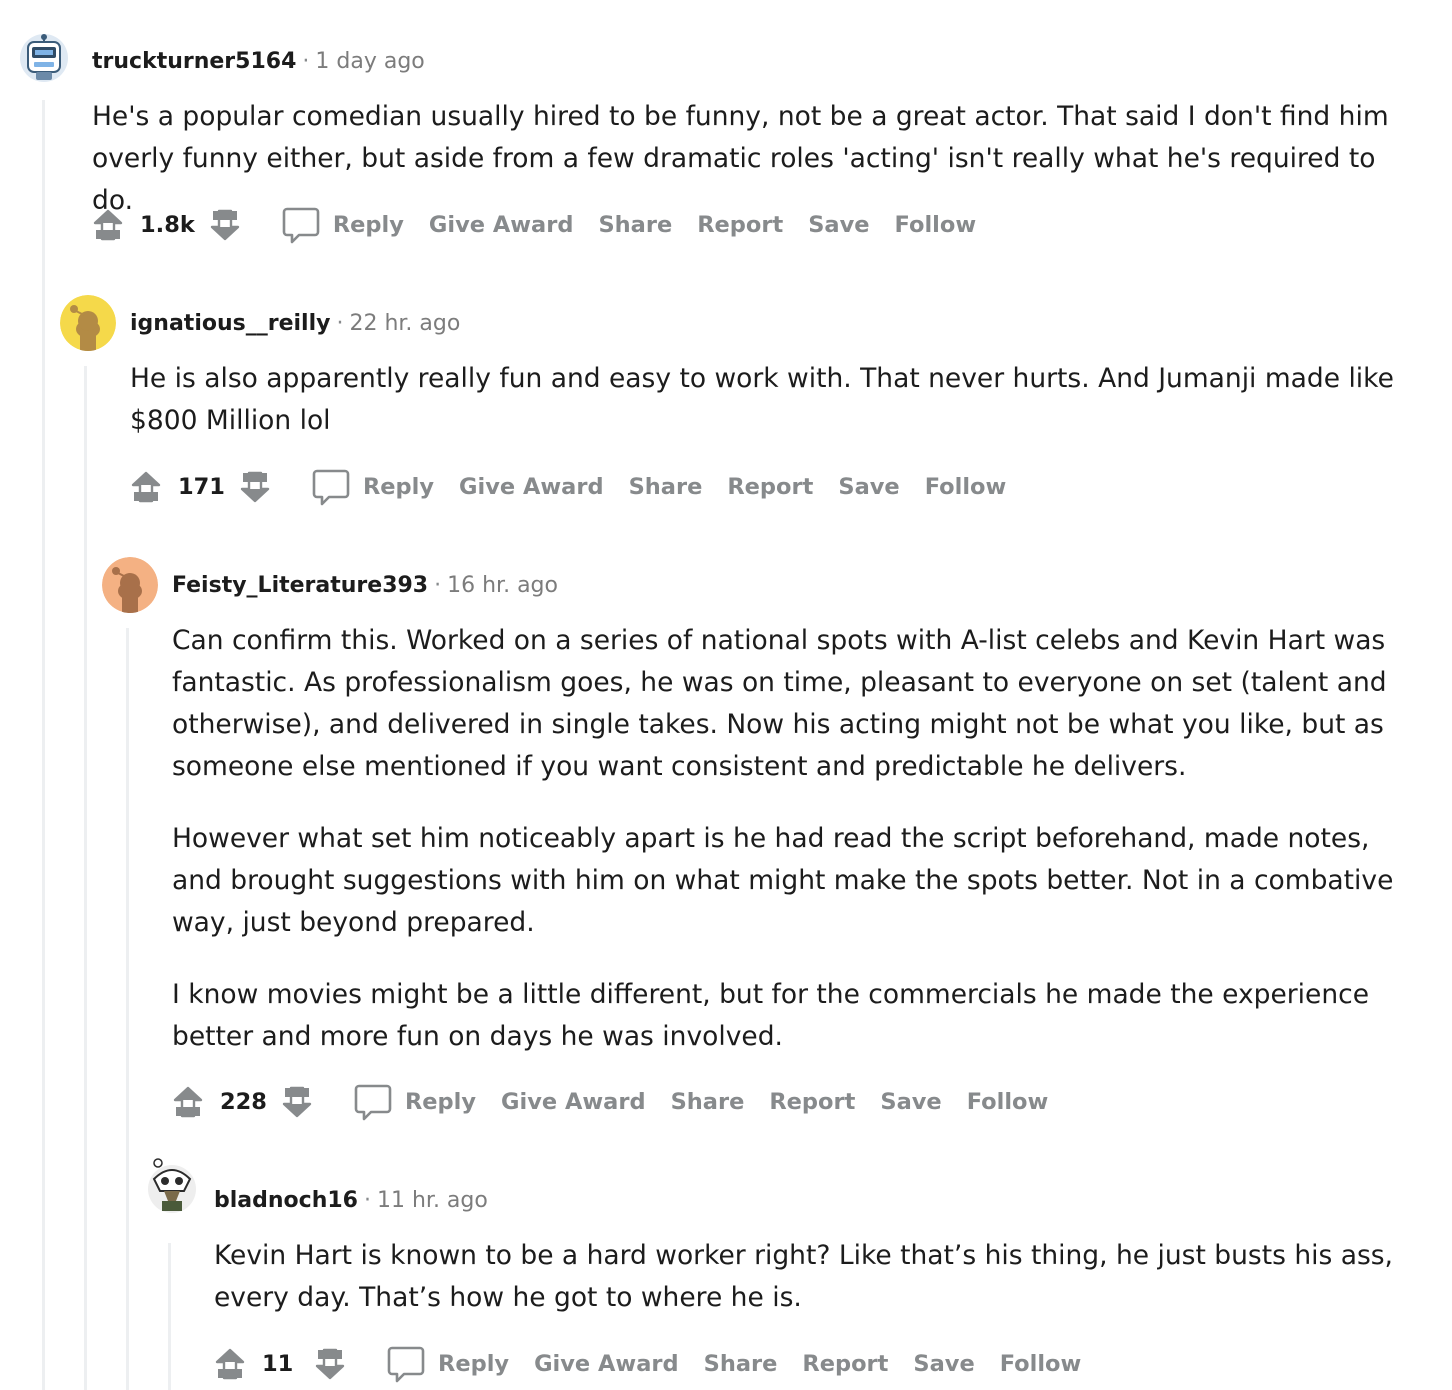  Describe the element at coordinates (286, 1200) in the screenshot. I see `author-name: bladnoch16` at that location.